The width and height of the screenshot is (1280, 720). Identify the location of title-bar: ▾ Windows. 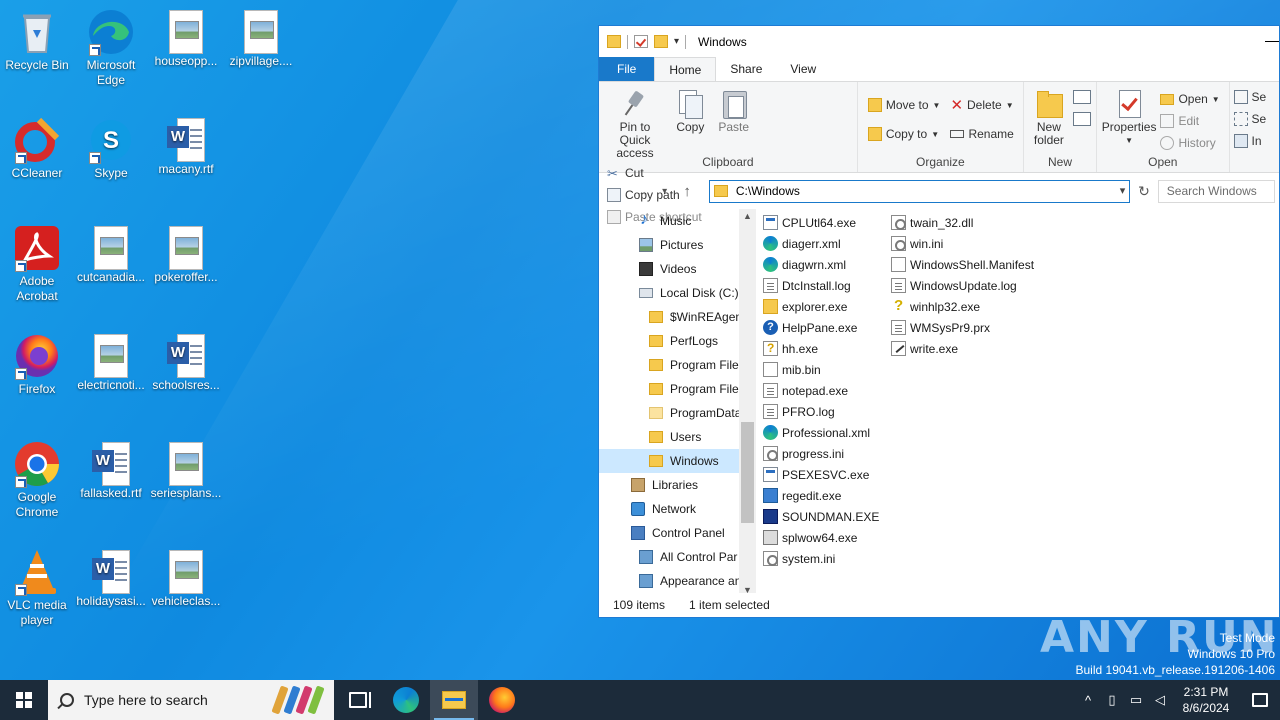
(939, 41).